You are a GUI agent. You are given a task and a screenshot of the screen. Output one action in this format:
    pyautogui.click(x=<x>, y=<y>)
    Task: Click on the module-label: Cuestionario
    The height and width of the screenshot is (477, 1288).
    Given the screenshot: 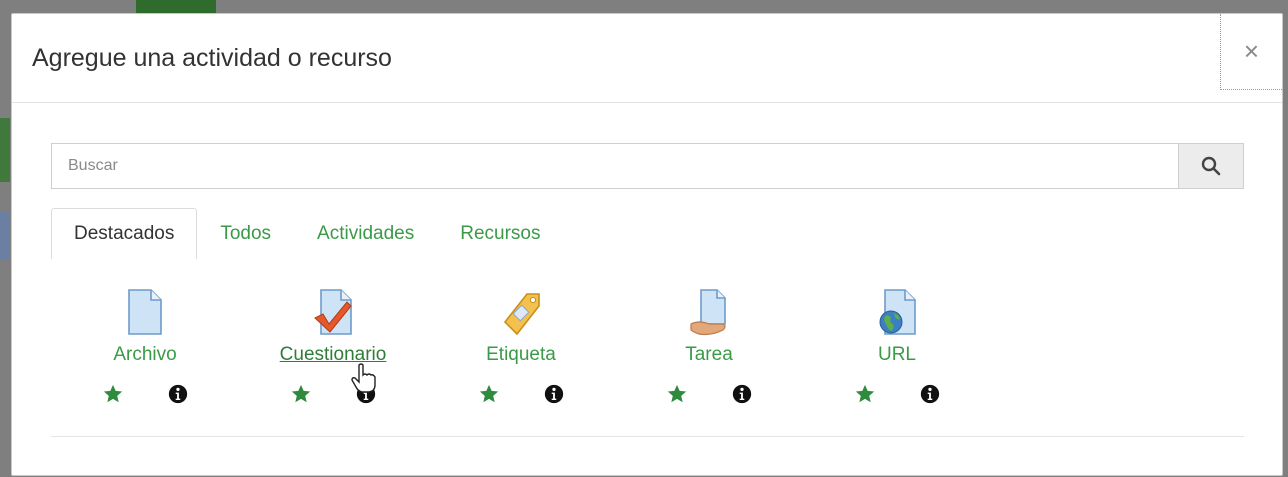 What is the action you would take?
    pyautogui.click(x=333, y=355)
    